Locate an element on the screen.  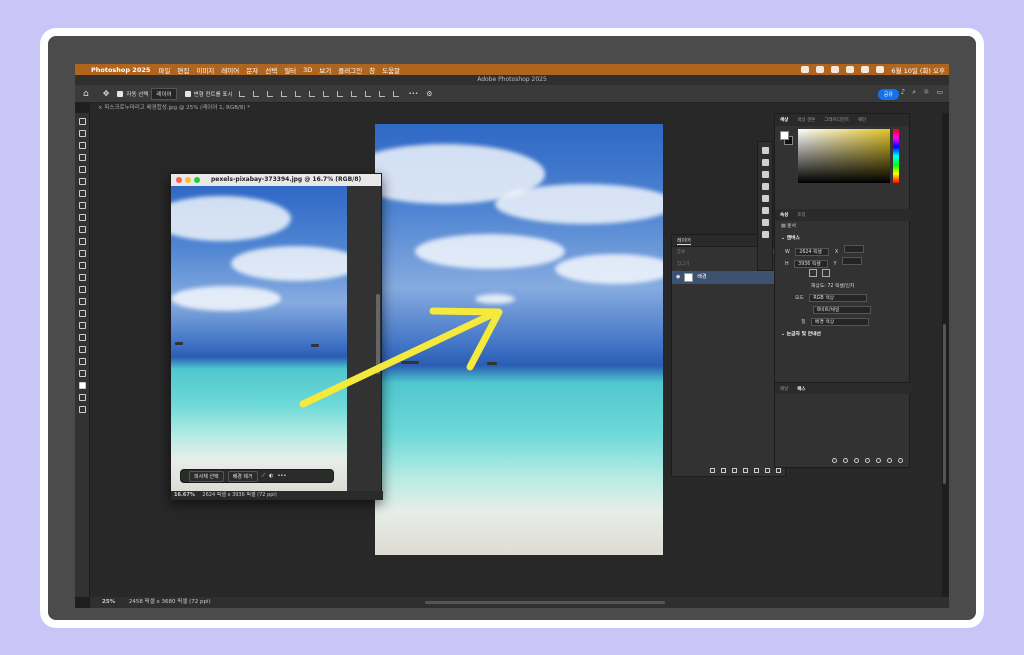
history-icon is located at coordinates (765, 150).